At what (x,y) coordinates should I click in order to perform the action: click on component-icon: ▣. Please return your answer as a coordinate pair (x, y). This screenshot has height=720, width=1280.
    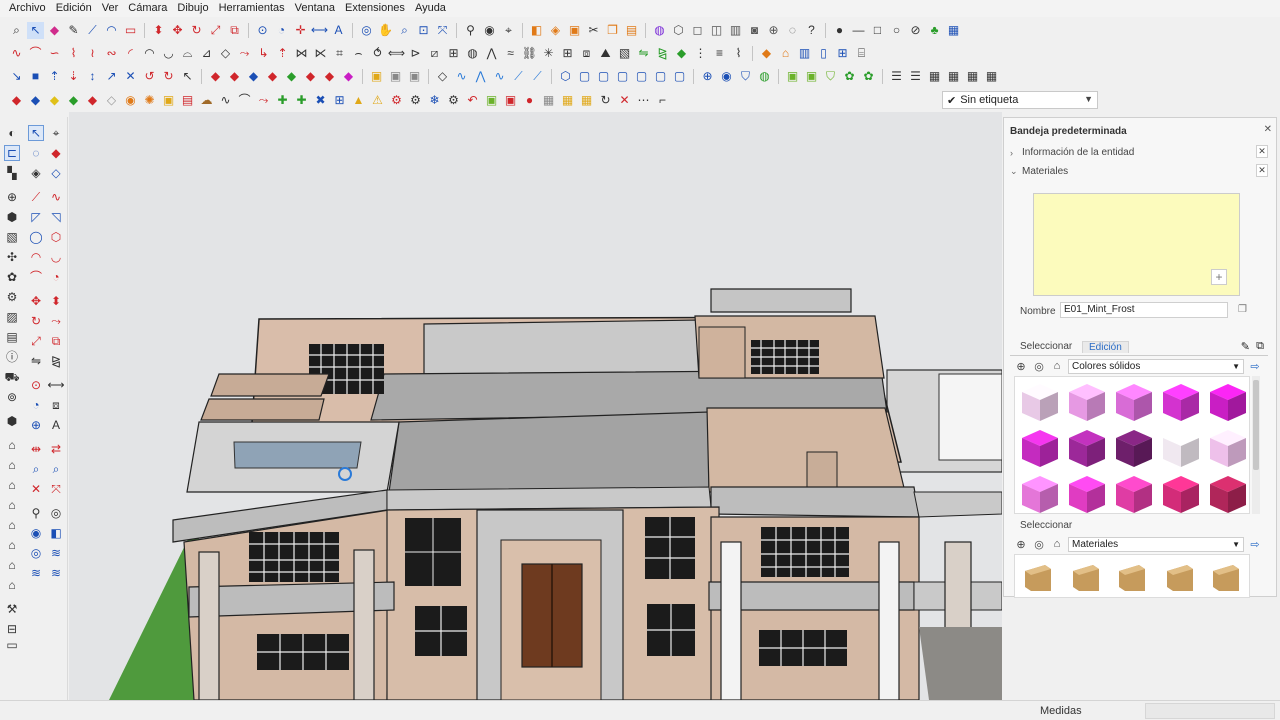
    Looking at the image, I should click on (574, 30).